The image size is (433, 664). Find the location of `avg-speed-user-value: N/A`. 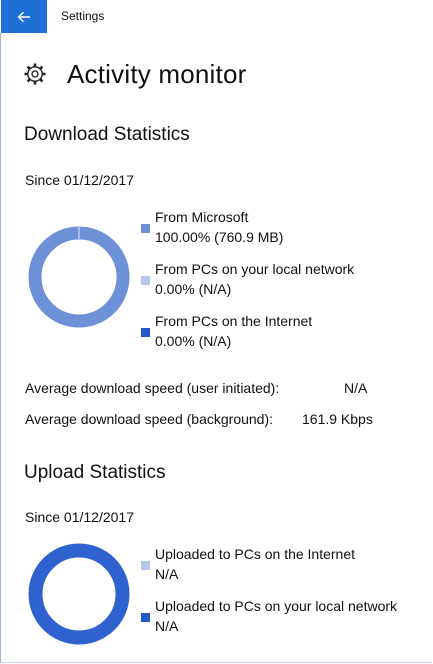

avg-speed-user-value: N/A is located at coordinates (356, 388).